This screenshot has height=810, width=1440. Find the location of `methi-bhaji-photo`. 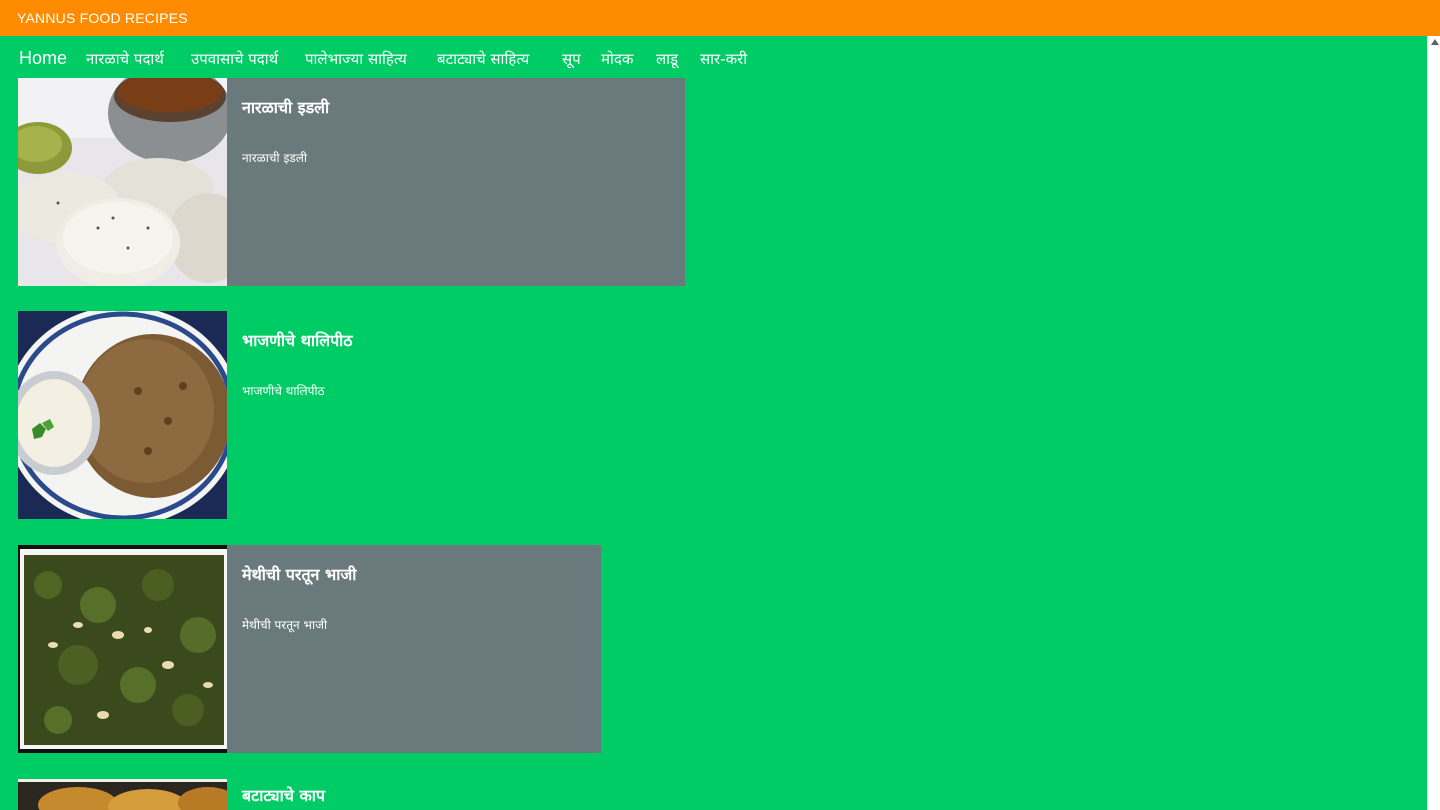

methi-bhaji-photo is located at coordinates (122, 649).